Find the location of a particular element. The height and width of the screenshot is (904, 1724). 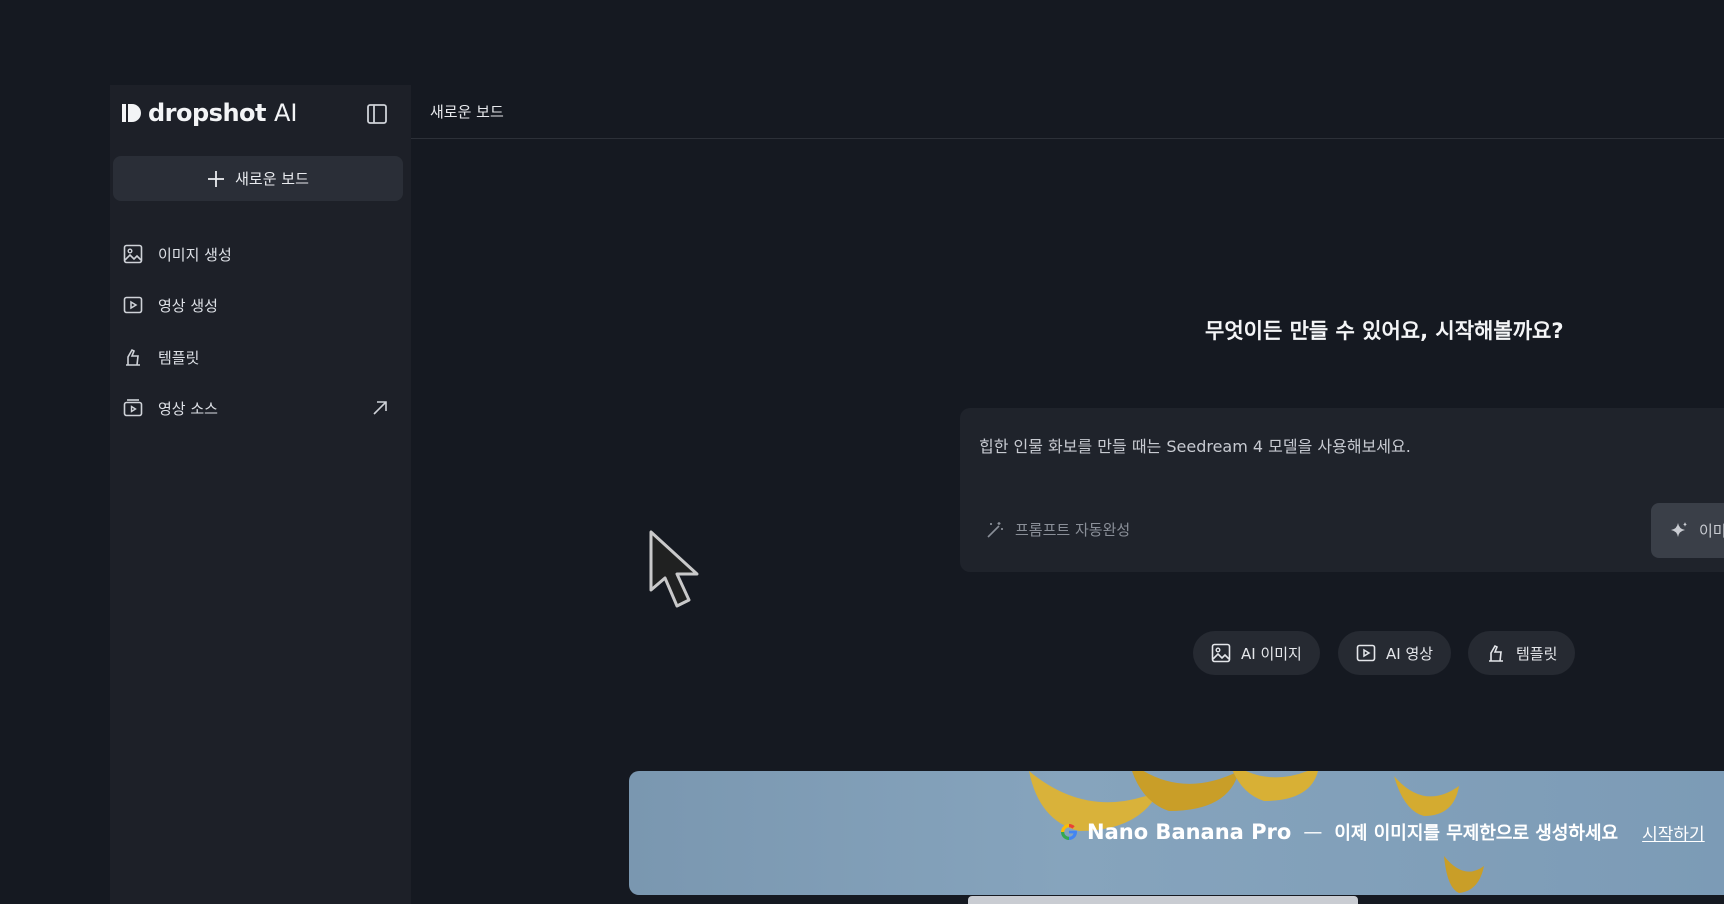

chip-ai-image: AI 이미지 is located at coordinates (1256, 653).